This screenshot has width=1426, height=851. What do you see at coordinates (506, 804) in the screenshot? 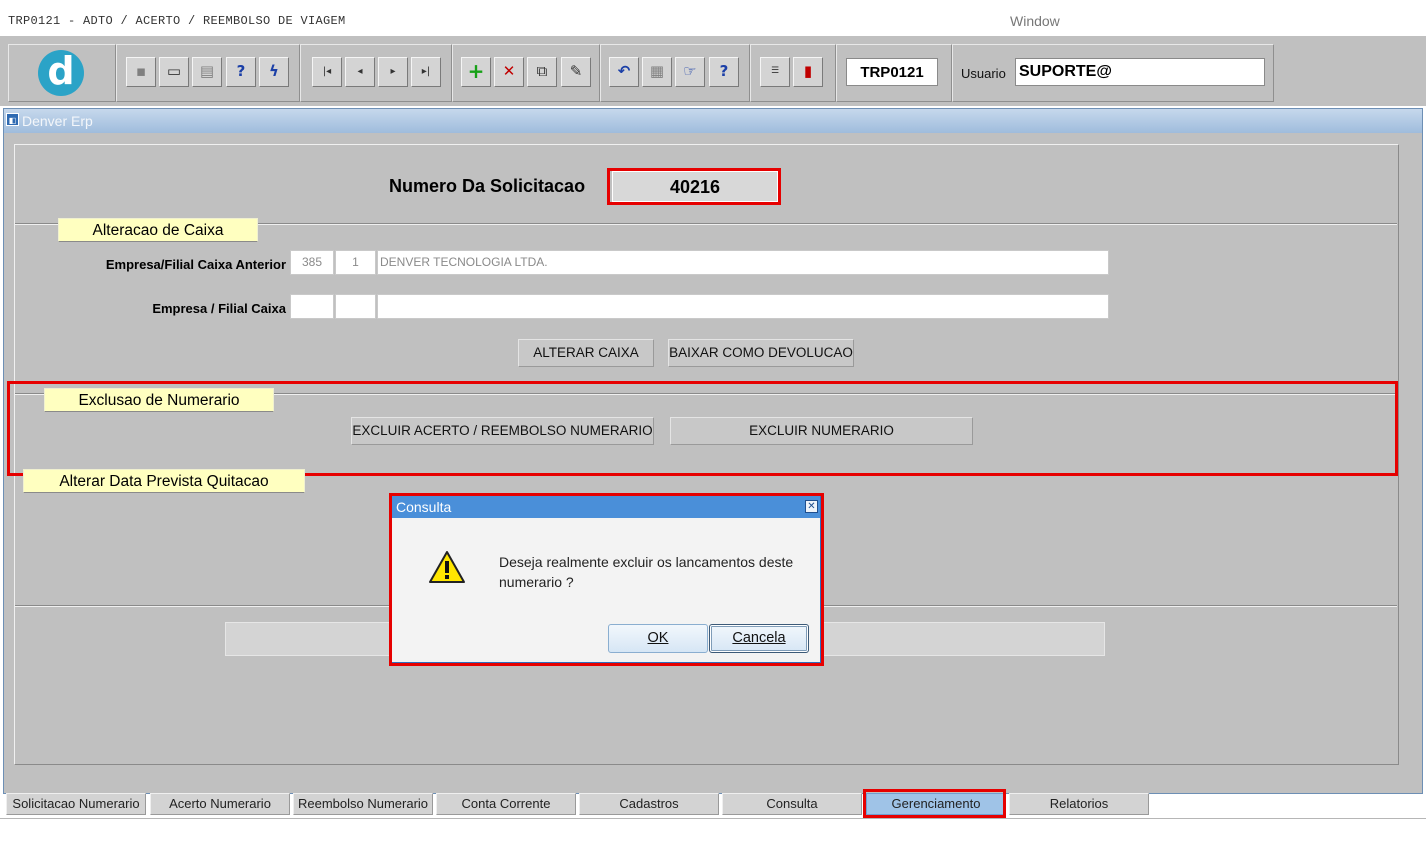
I see `tab-conta-corrente: Conta Corrente` at bounding box center [506, 804].